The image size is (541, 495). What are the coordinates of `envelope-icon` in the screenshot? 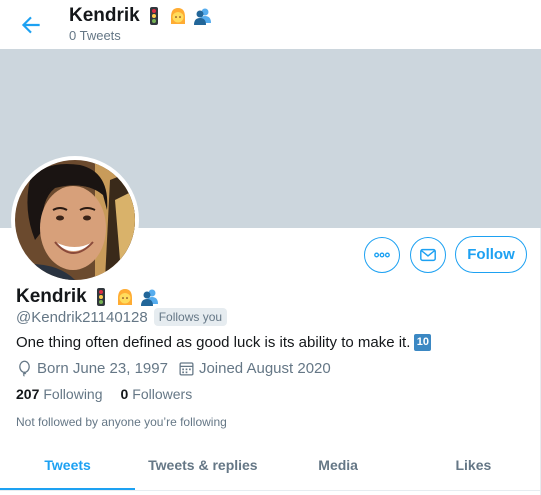 It's located at (428, 255).